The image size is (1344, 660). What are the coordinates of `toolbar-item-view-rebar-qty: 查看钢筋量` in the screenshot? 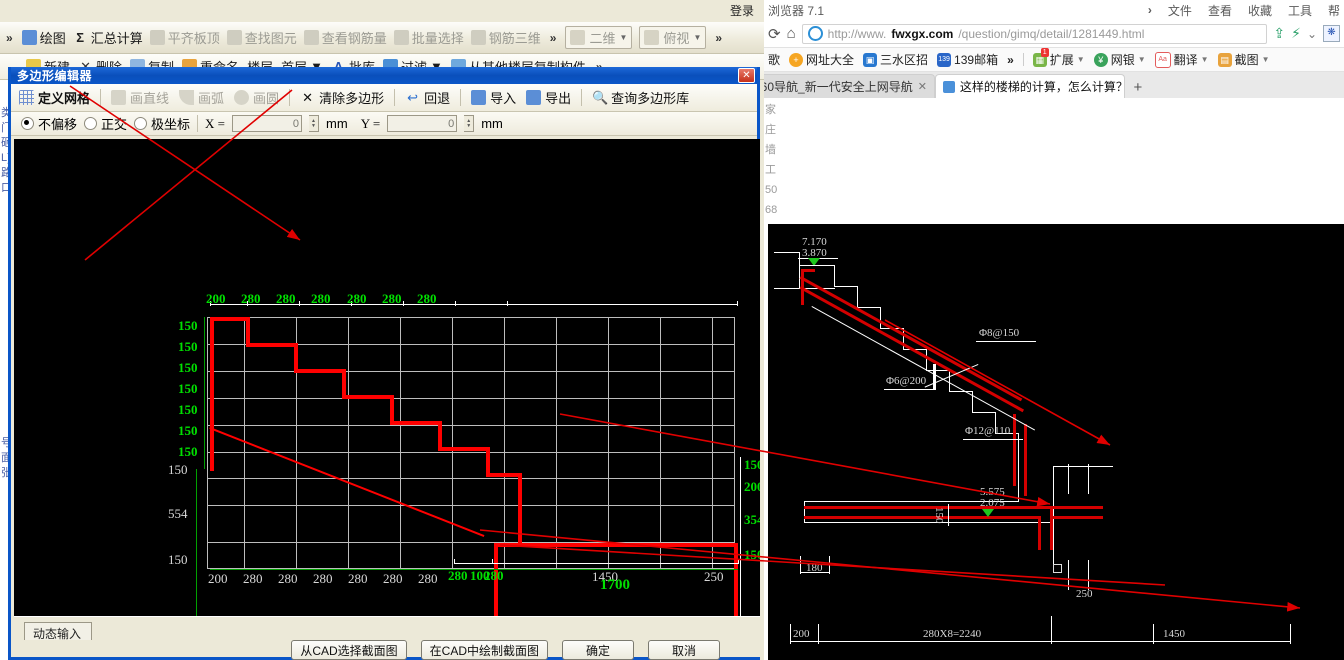 It's located at (345, 37).